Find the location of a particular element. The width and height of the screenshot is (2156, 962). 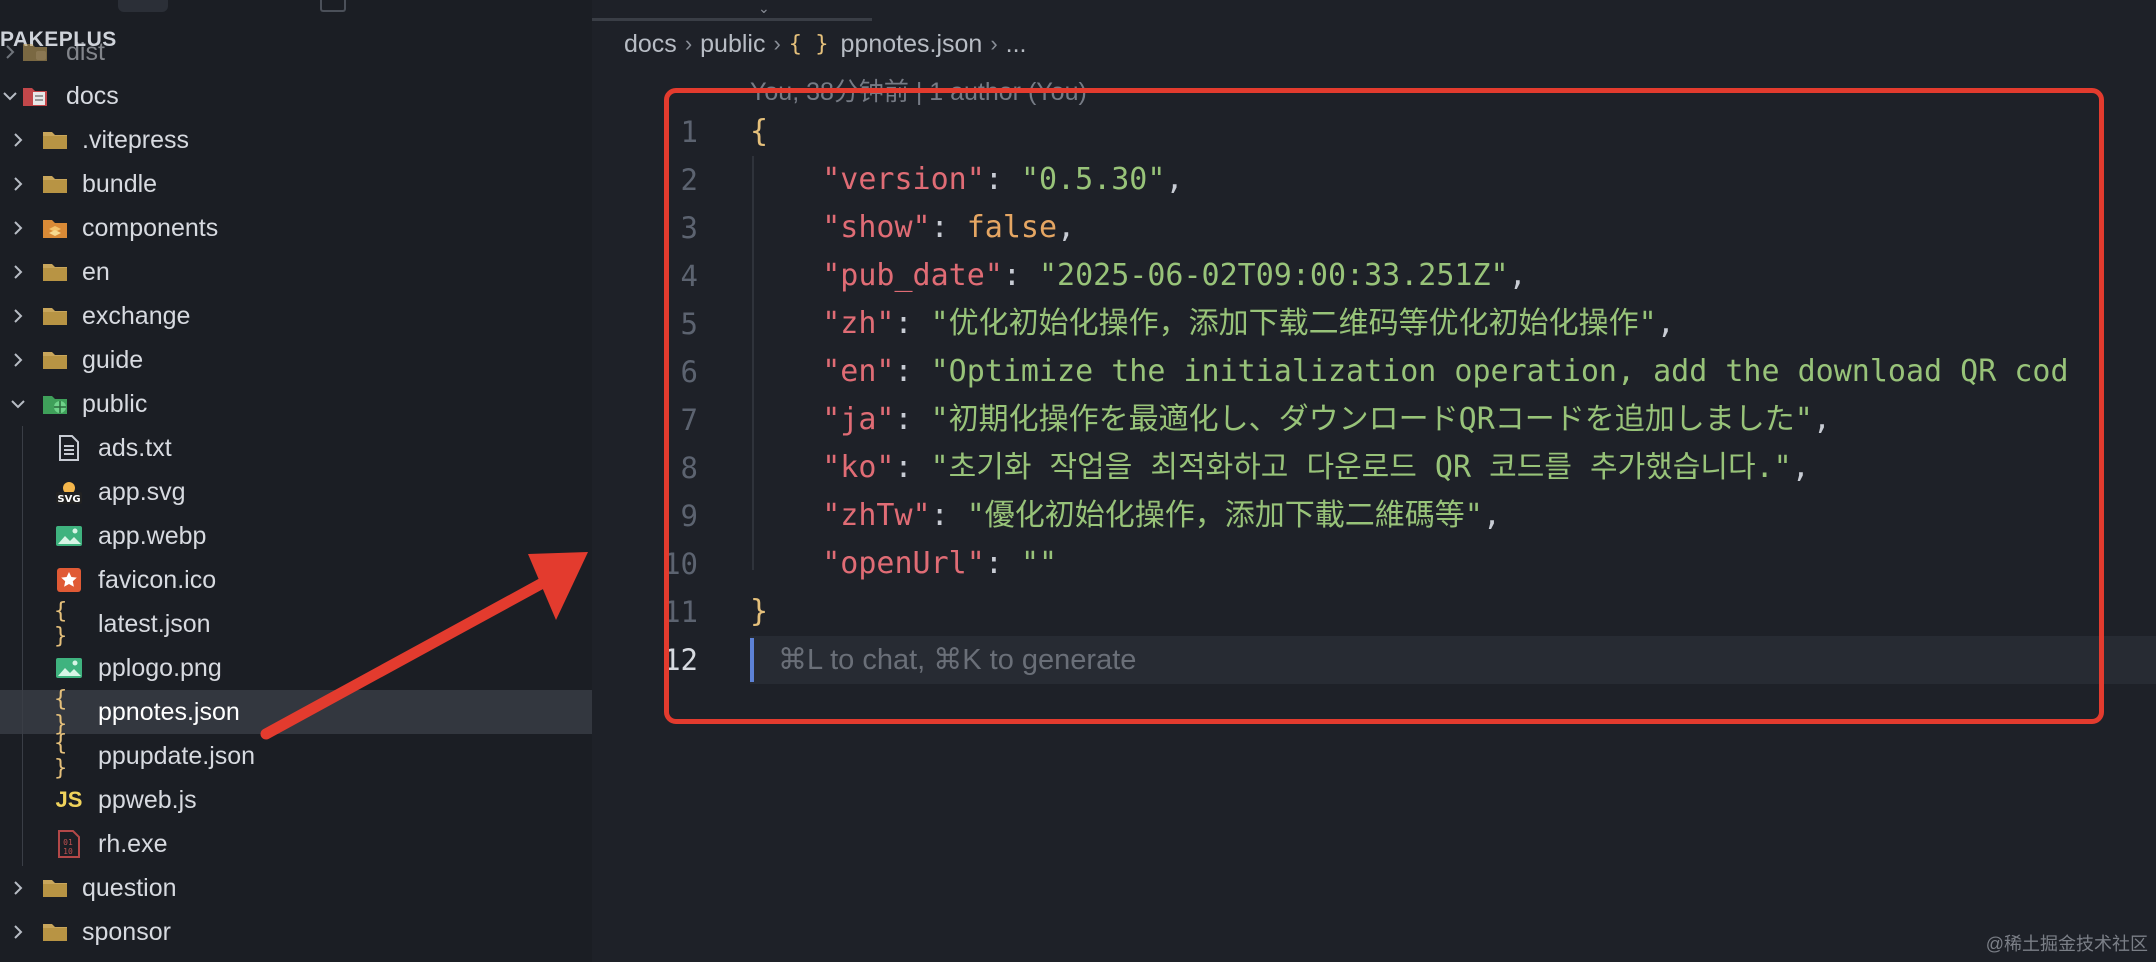

folder-dist-icon is located at coordinates (35, 52).